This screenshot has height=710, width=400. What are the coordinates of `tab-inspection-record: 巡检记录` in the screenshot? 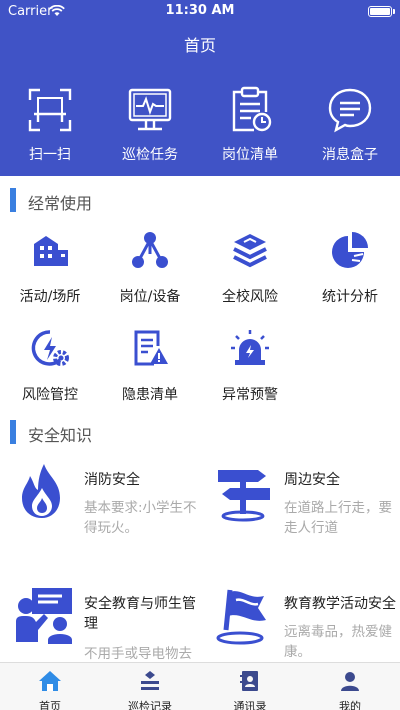 It's located at (150, 686).